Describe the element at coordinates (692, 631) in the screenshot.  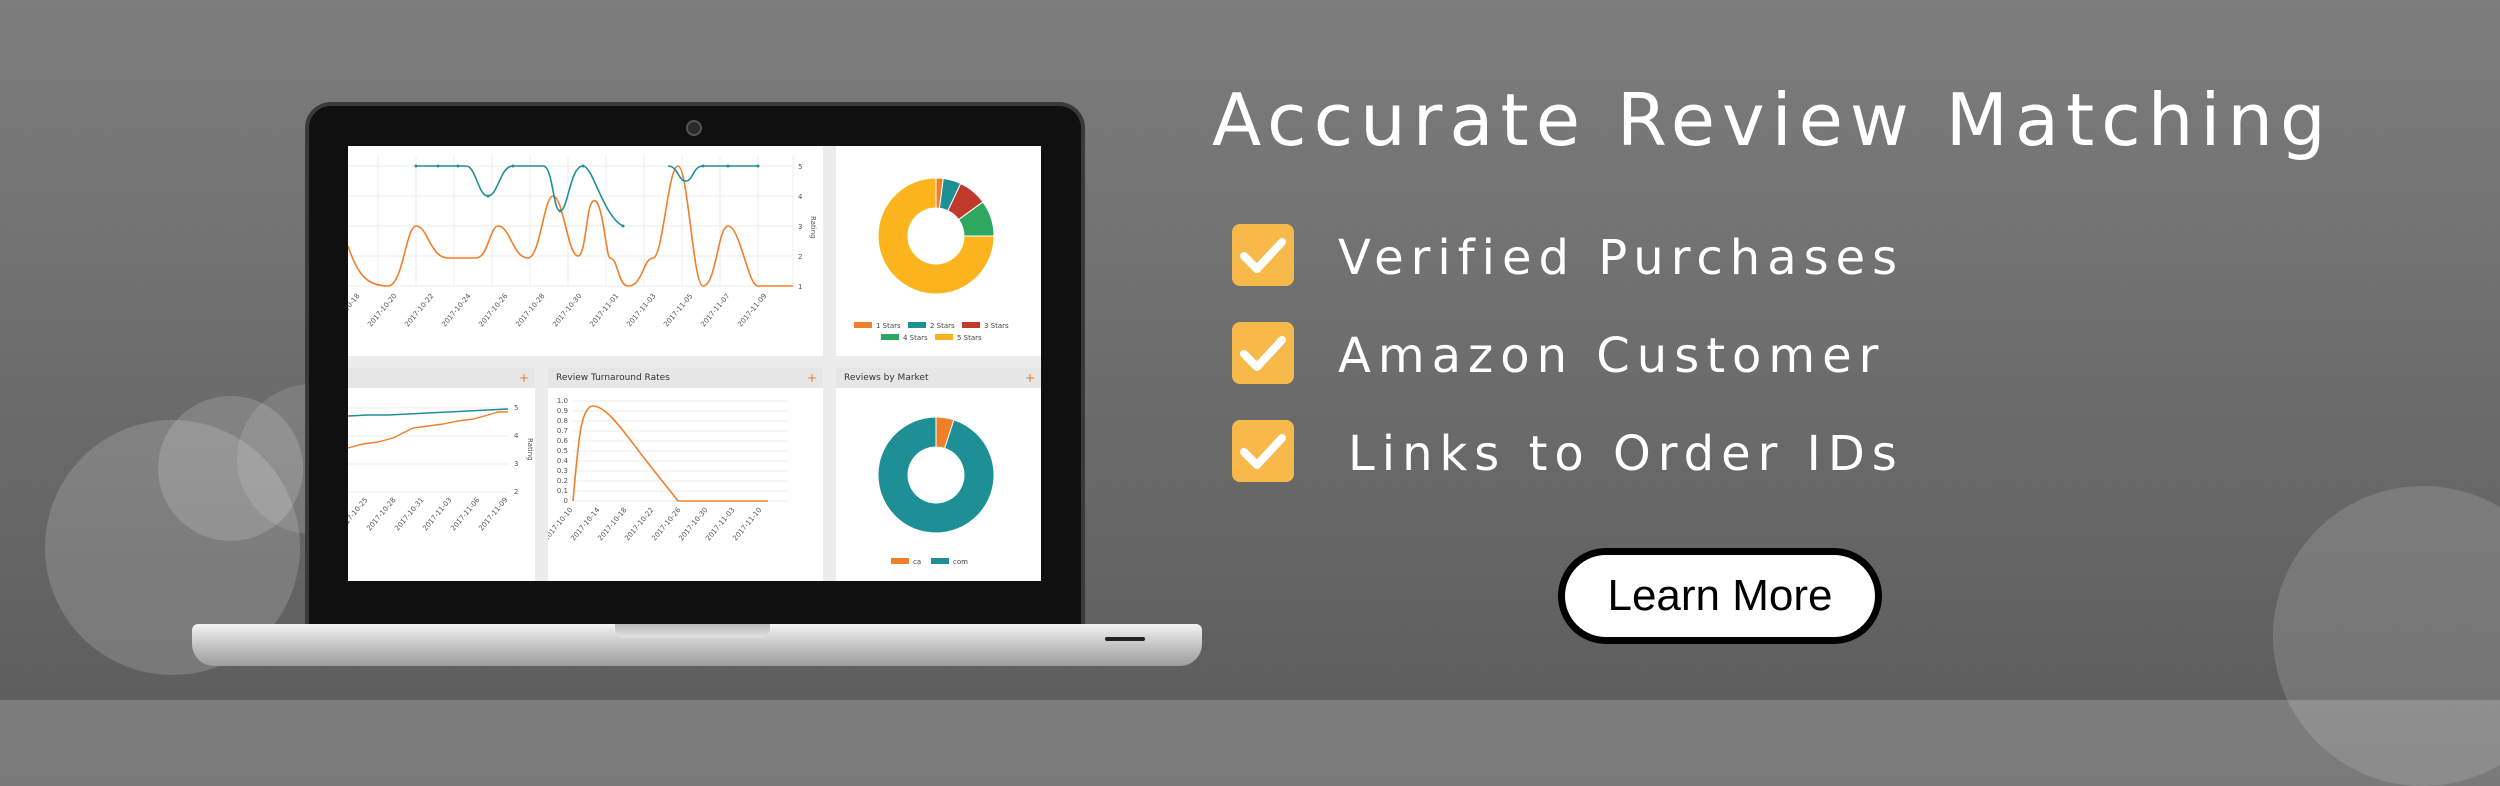
I see `laptop-notch` at that location.